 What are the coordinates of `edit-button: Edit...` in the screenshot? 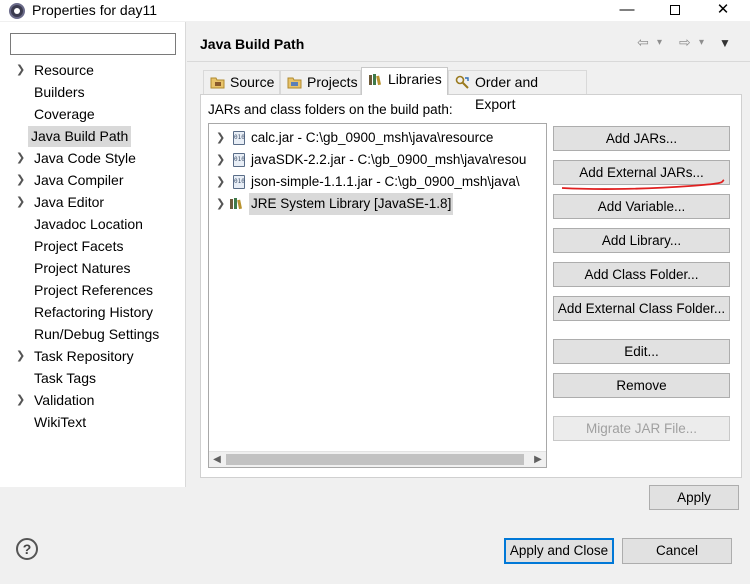 It's located at (641, 351).